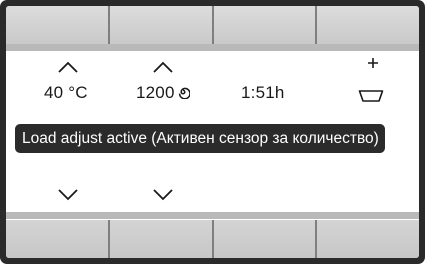 This screenshot has height=264, width=425. What do you see at coordinates (184, 93) in the screenshot?
I see `spin-icon` at bounding box center [184, 93].